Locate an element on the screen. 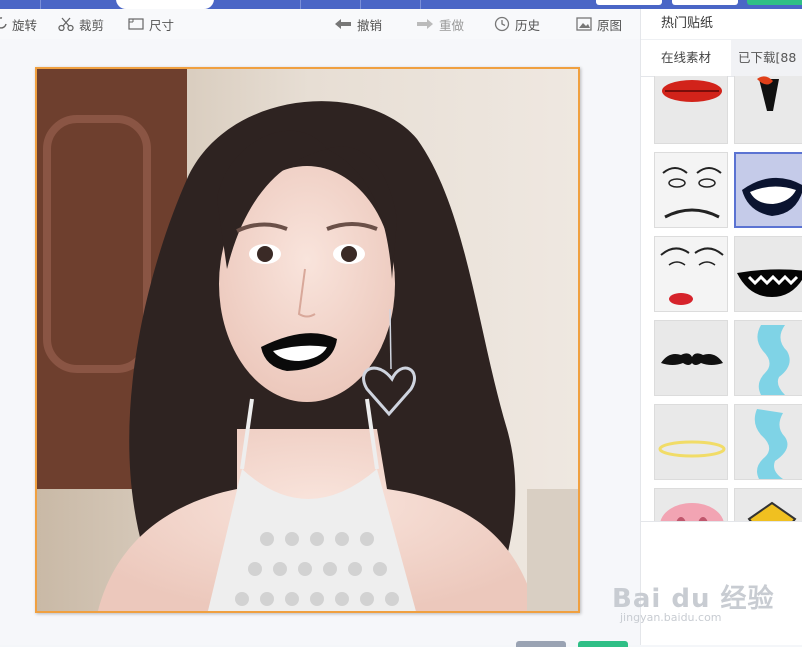 The height and width of the screenshot is (647, 802). arrow-right-icon is located at coordinates (425, 24).